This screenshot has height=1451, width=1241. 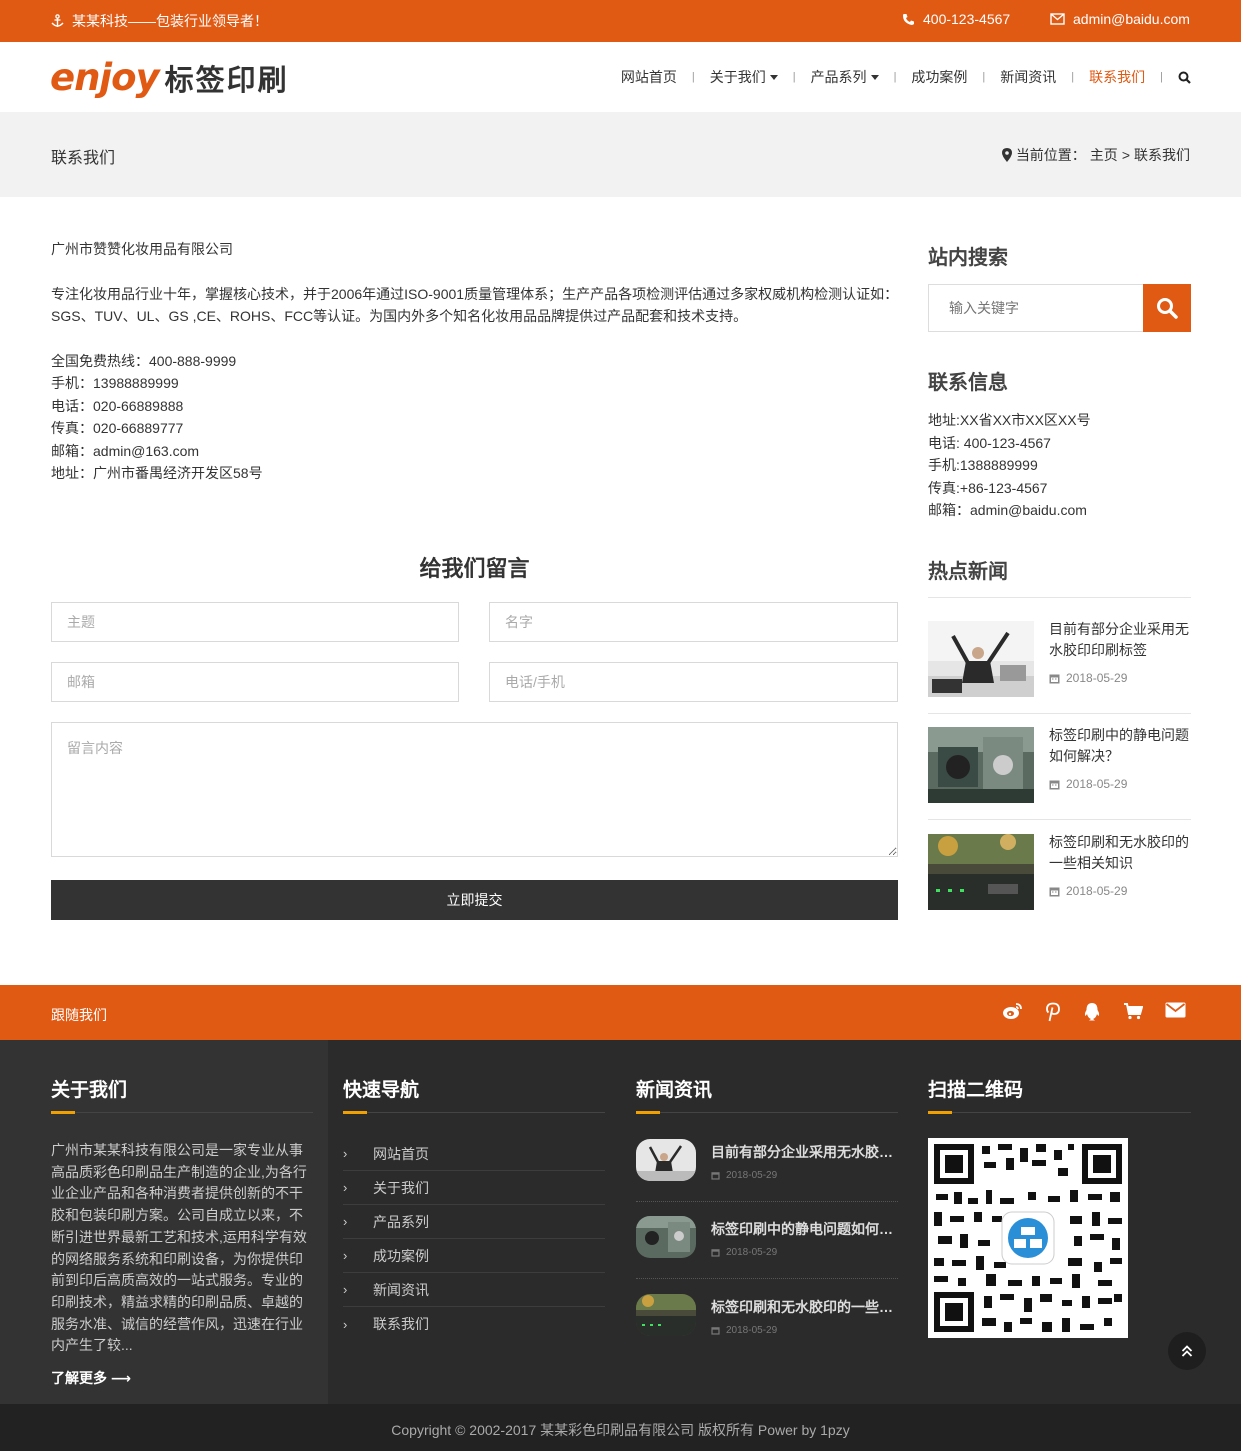 I want to click on site-logo: enjoy 标签印刷, so click(x=169, y=77).